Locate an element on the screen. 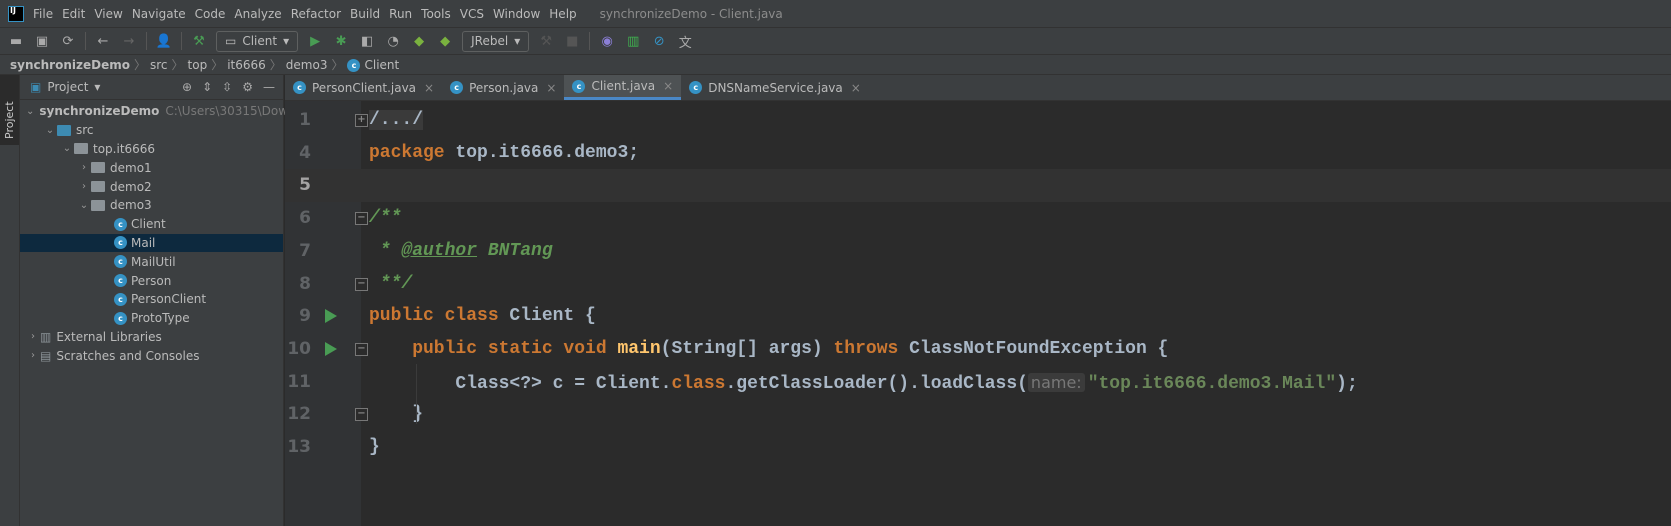  tab-dnsnameservice: c DNSNameService.java × is located at coordinates (775, 87).